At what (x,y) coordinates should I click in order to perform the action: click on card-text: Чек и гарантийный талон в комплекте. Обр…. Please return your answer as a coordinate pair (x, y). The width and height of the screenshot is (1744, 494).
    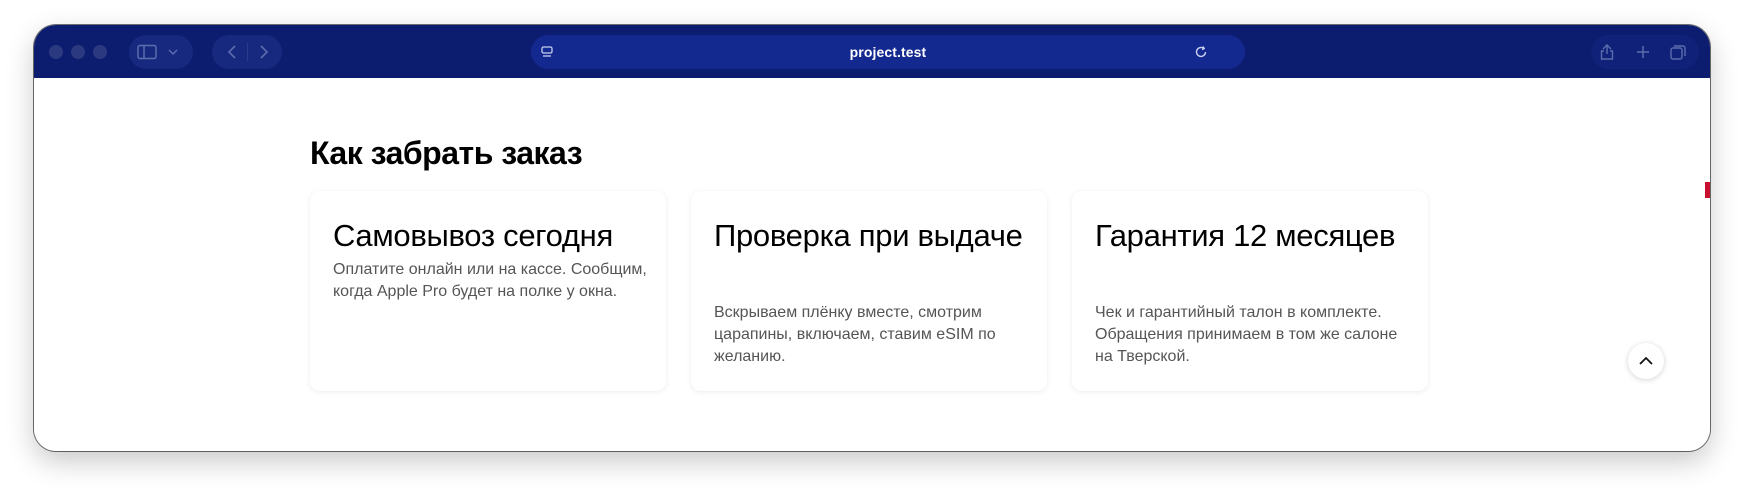
    Looking at the image, I should click on (1246, 334).